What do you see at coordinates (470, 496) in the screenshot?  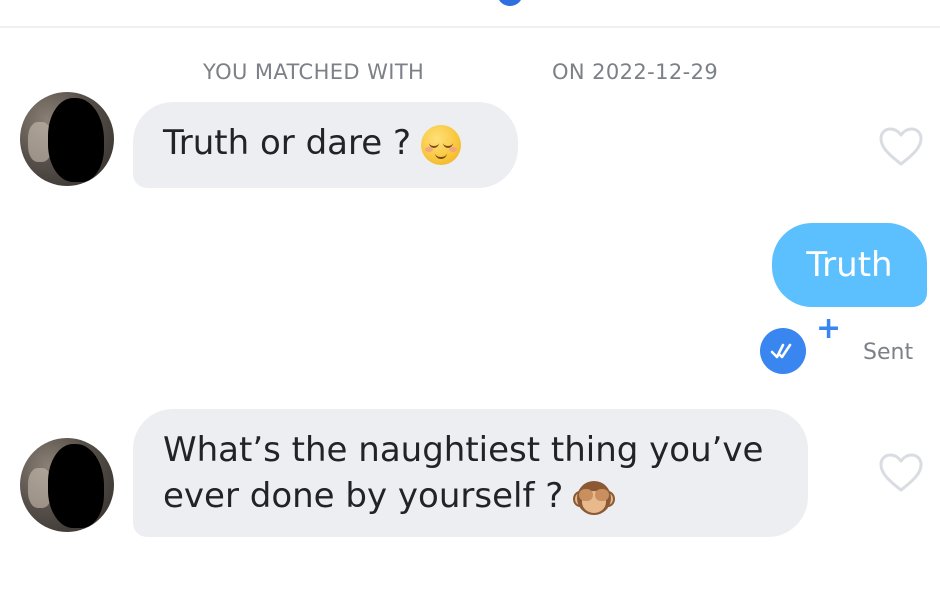 I see `message-text-line-2: ever done by yourself ?` at bounding box center [470, 496].